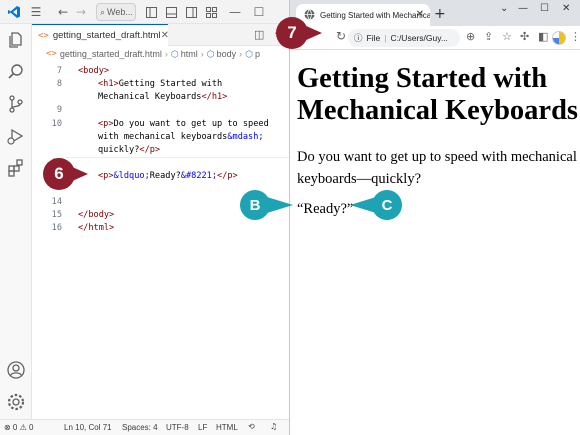 Image resolution: width=580 pixels, height=435 pixels. What do you see at coordinates (16, 221) in the screenshot?
I see `activity-bar` at bounding box center [16, 221].